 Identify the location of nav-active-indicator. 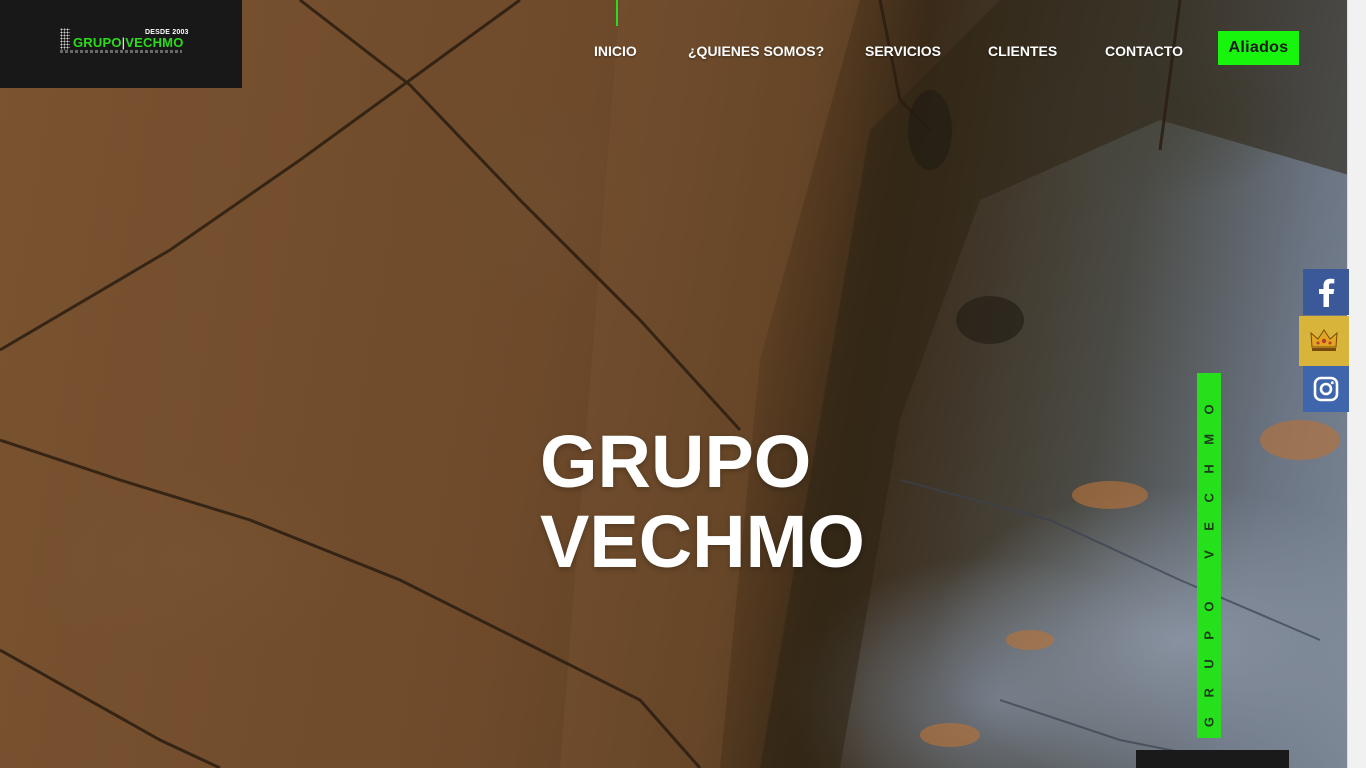
(617, 13).